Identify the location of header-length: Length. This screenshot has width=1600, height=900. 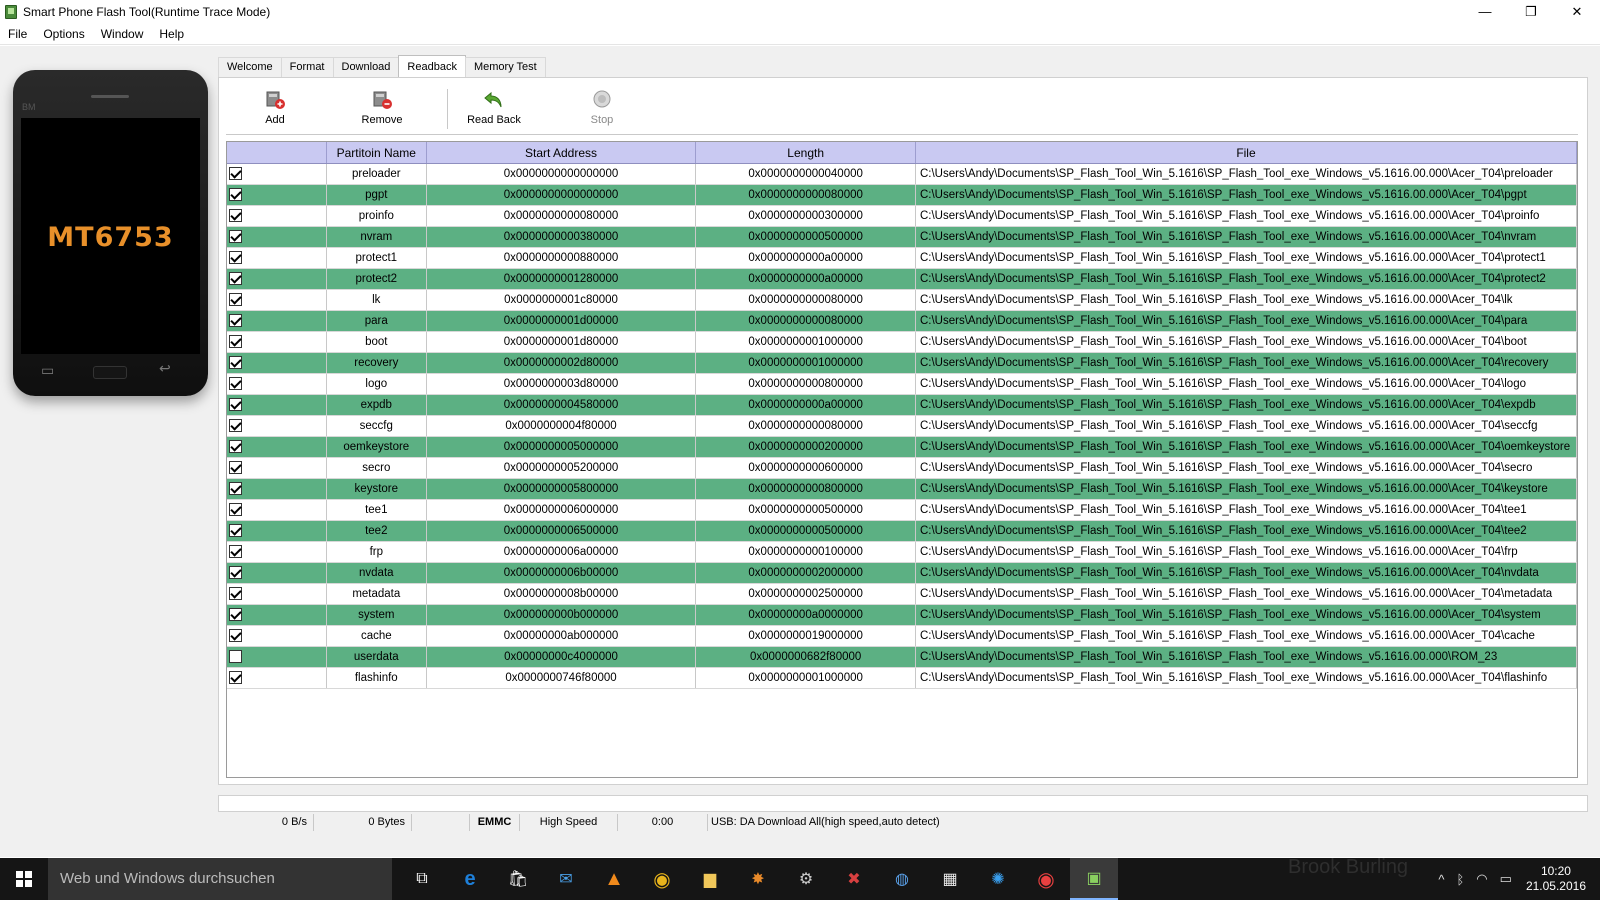
(806, 152).